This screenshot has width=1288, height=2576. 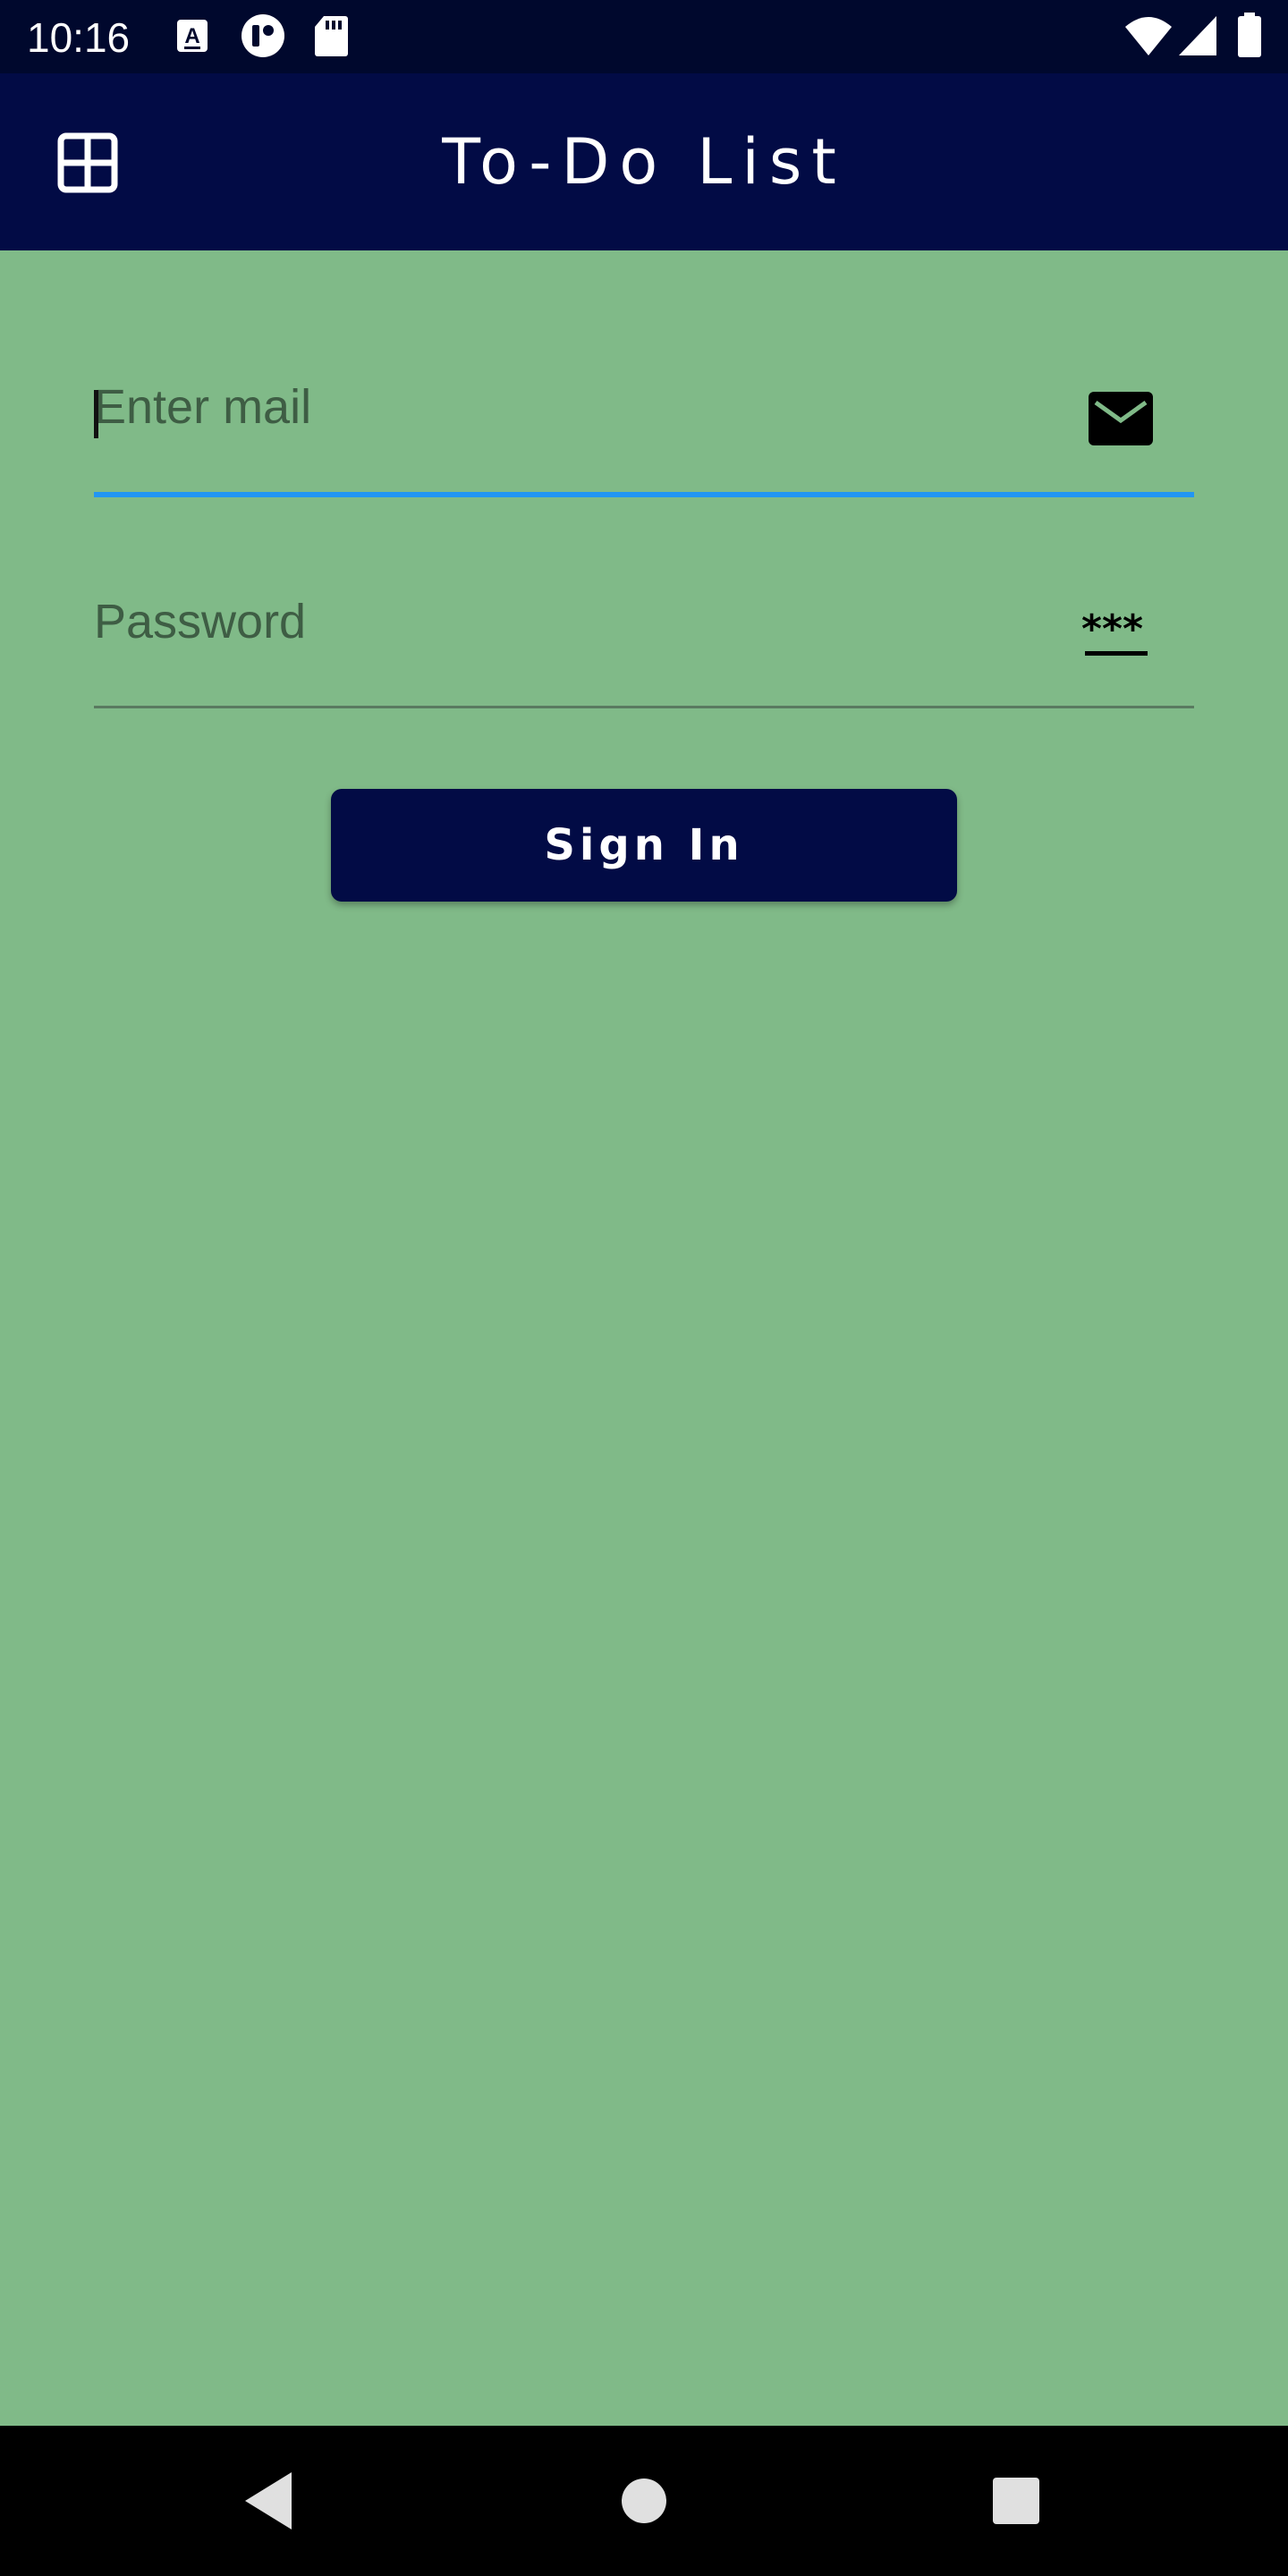 What do you see at coordinates (263, 36) in the screenshot?
I see `vpn-key-icon` at bounding box center [263, 36].